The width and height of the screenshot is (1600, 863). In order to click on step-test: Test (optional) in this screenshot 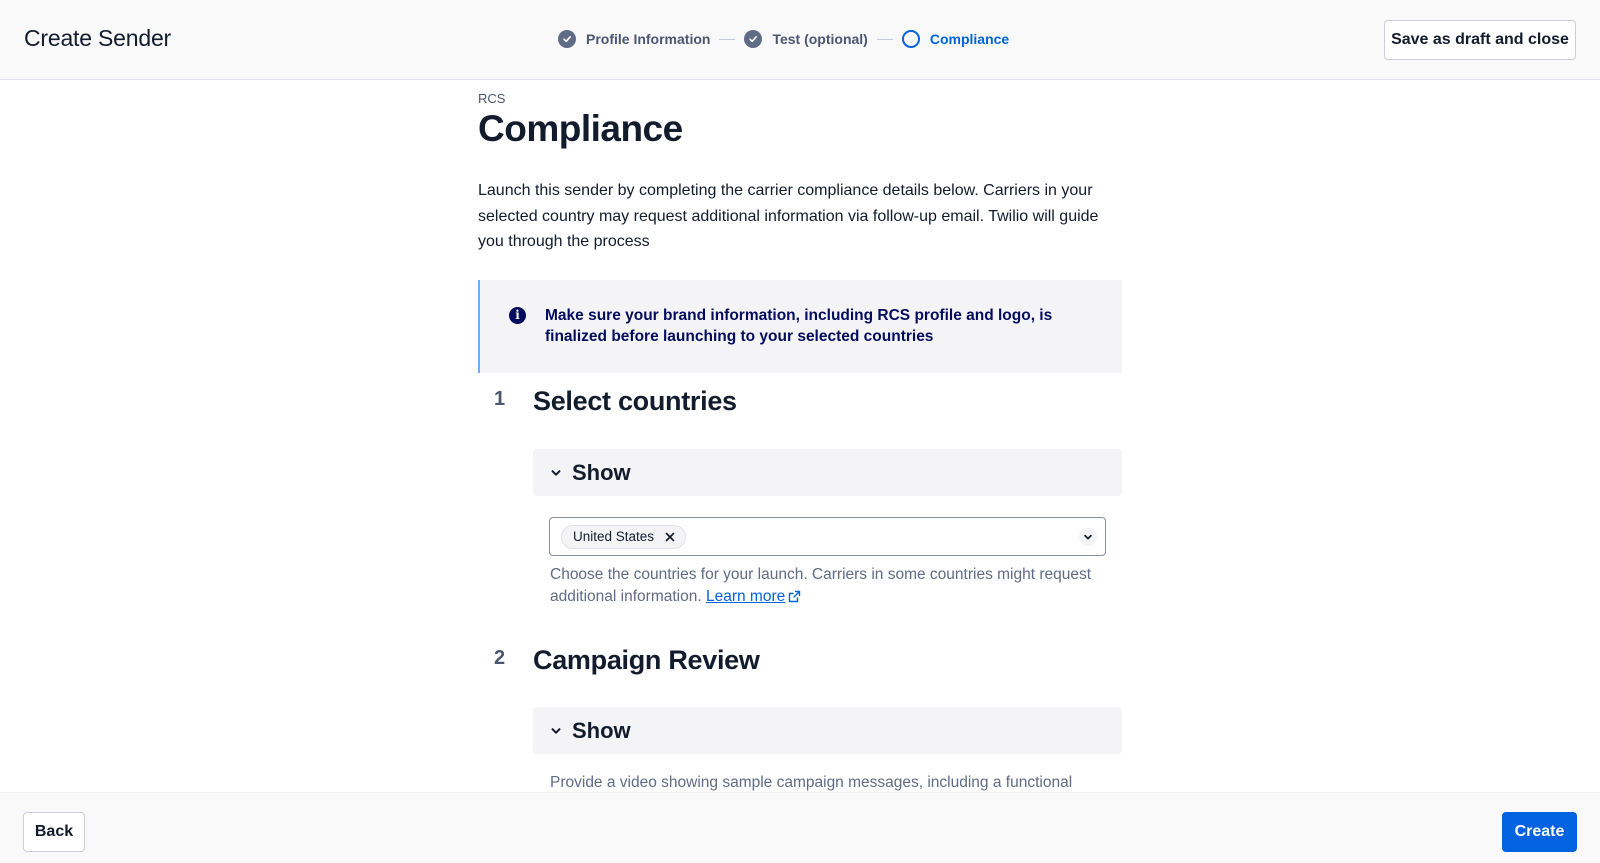, I will do `click(806, 39)`.